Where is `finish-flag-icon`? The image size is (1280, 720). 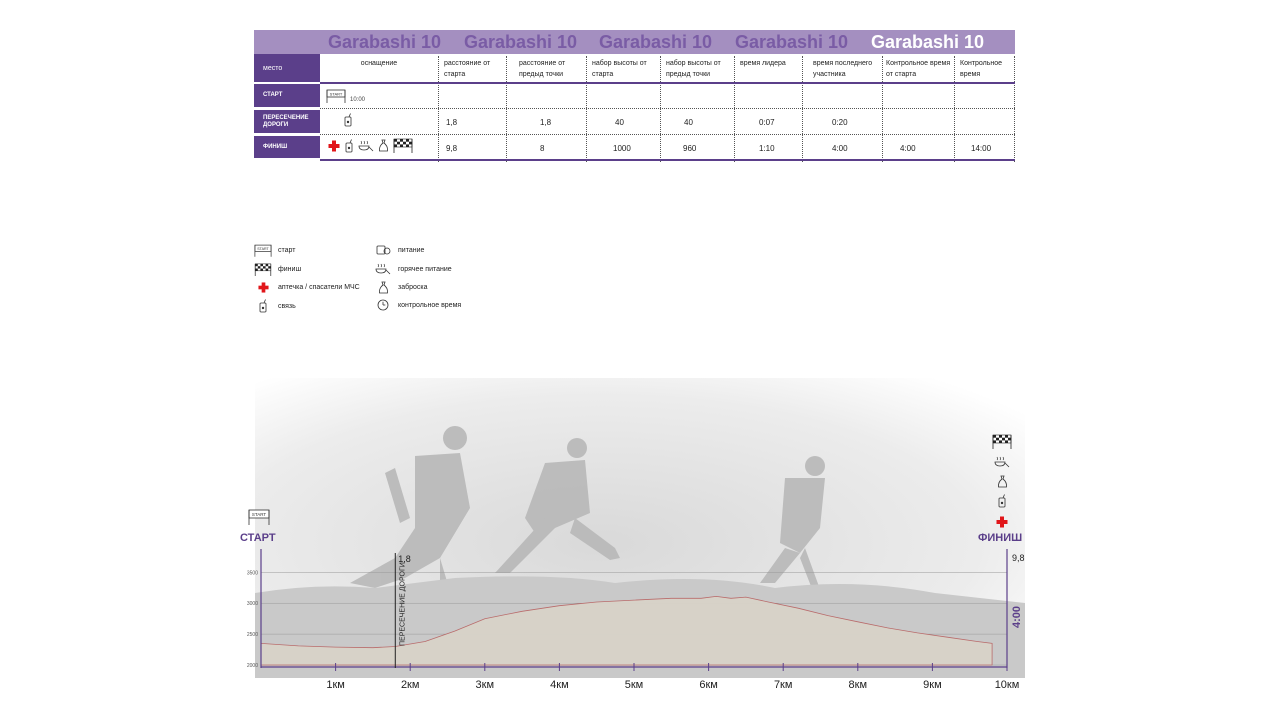
finish-flag-icon is located at coordinates (1002, 441).